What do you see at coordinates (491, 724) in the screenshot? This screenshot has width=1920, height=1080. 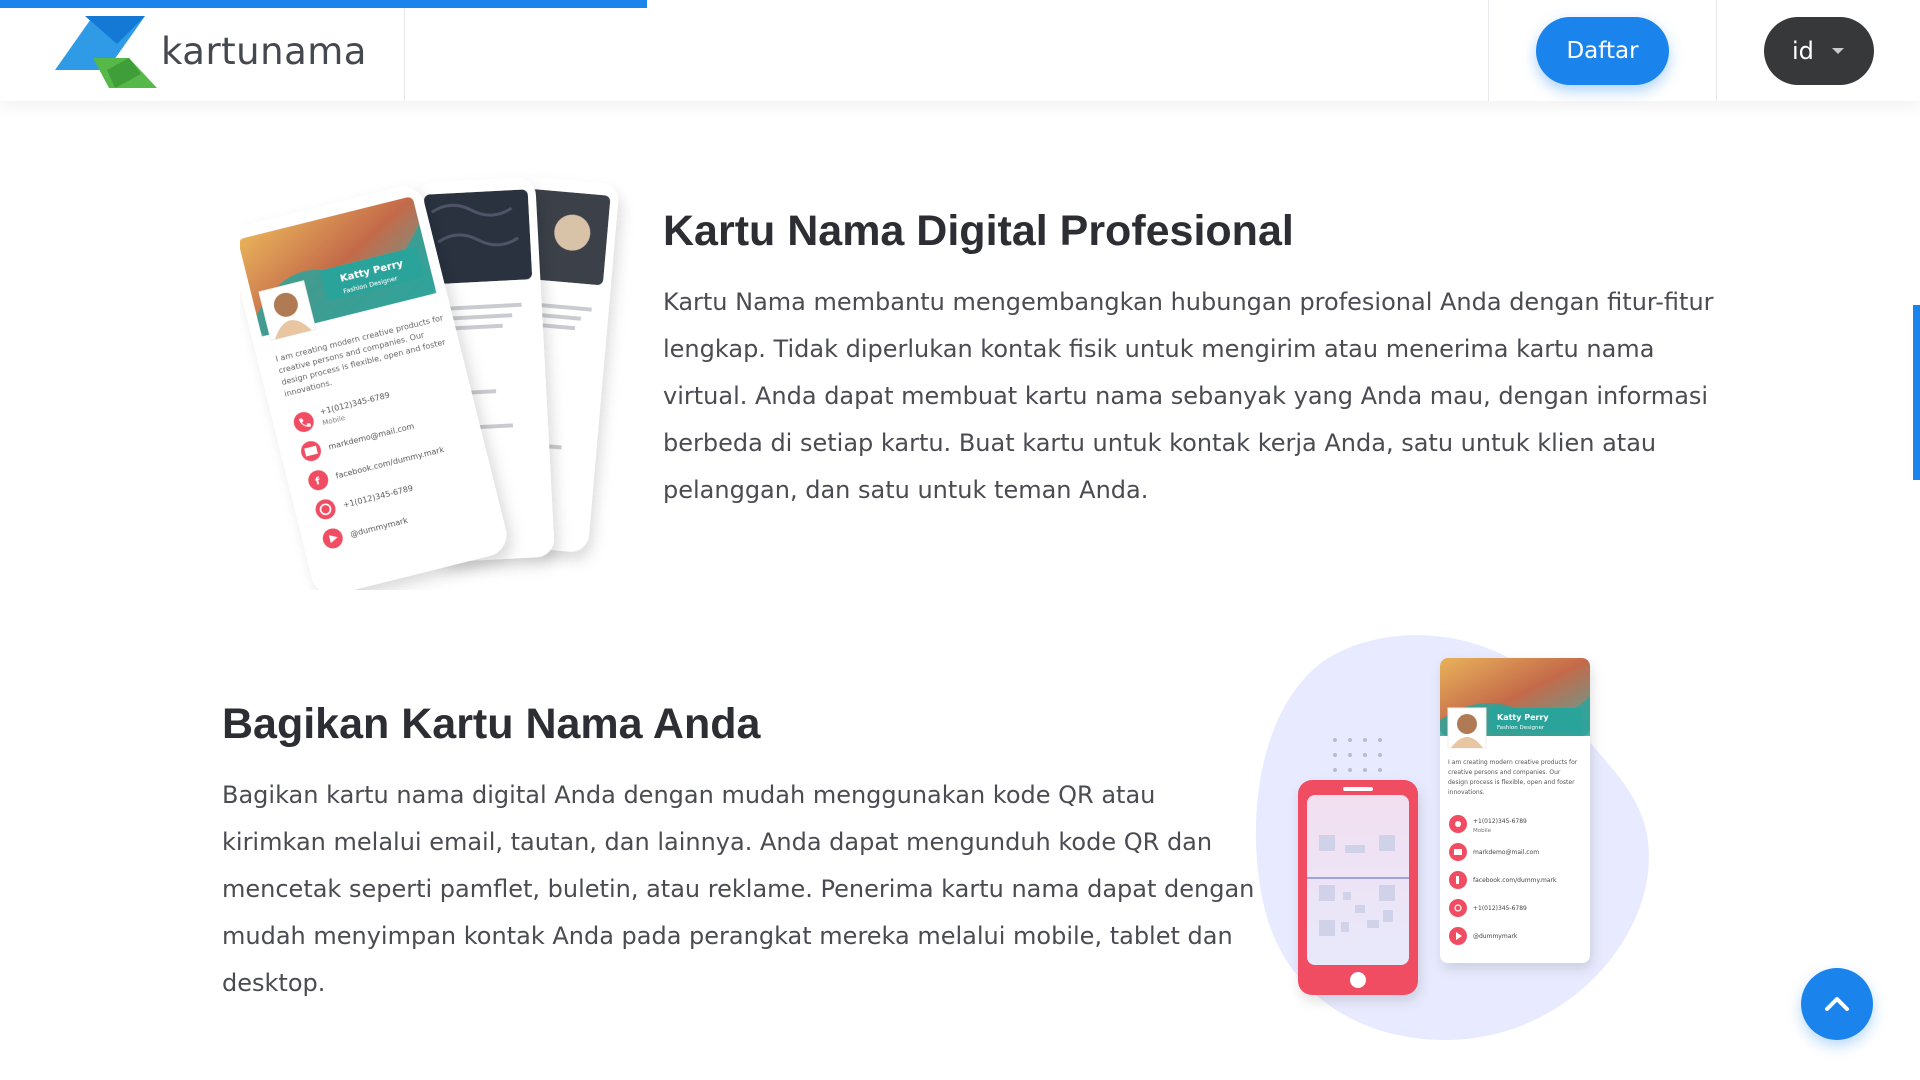 I see `section-title-share: Bagikan Kartu Nama Anda` at bounding box center [491, 724].